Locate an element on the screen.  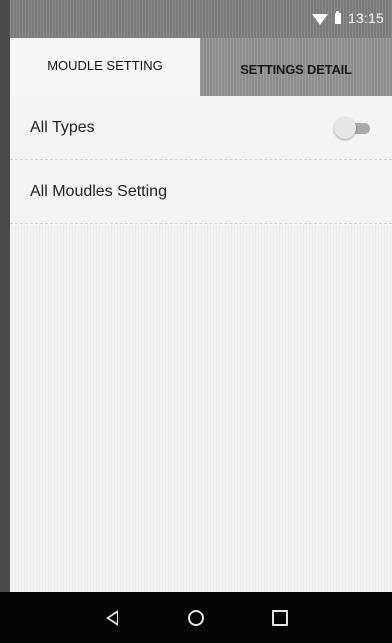
home-icon is located at coordinates (196, 617).